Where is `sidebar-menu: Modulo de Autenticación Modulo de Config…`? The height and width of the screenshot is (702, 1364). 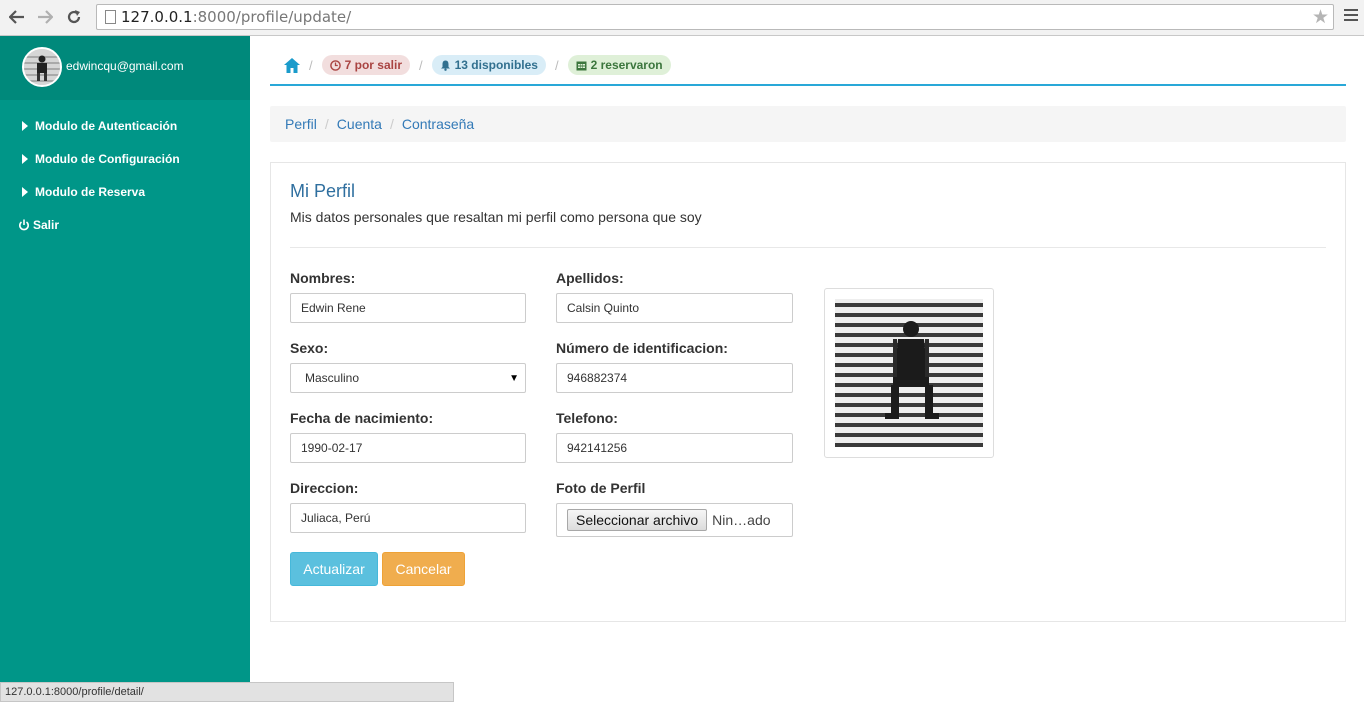 sidebar-menu: Modulo de Autenticación Modulo de Config… is located at coordinates (125, 170).